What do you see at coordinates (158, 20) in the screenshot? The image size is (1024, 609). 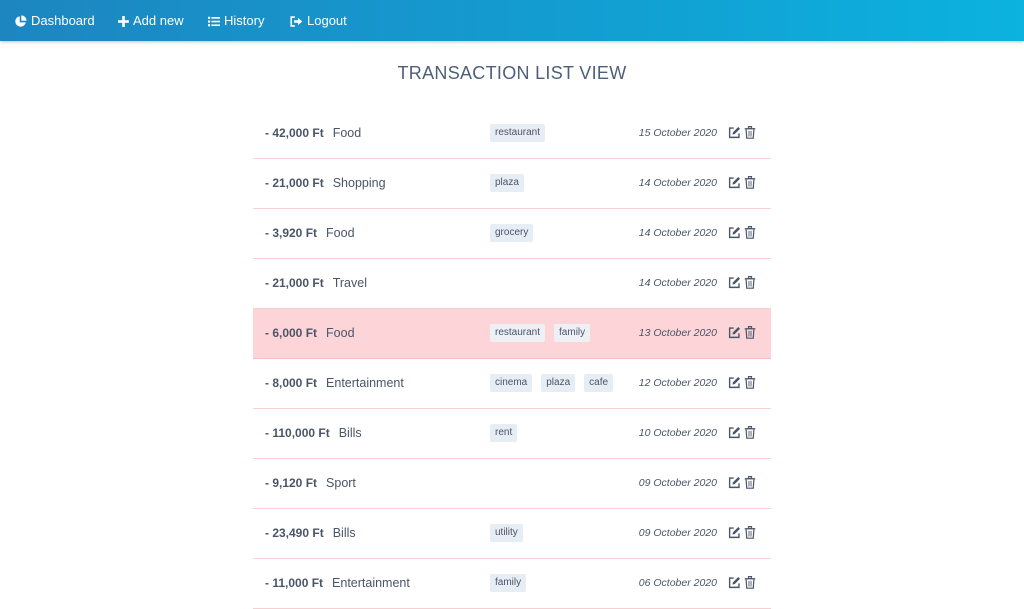 I see `nav-add-new-label: Add new` at bounding box center [158, 20].